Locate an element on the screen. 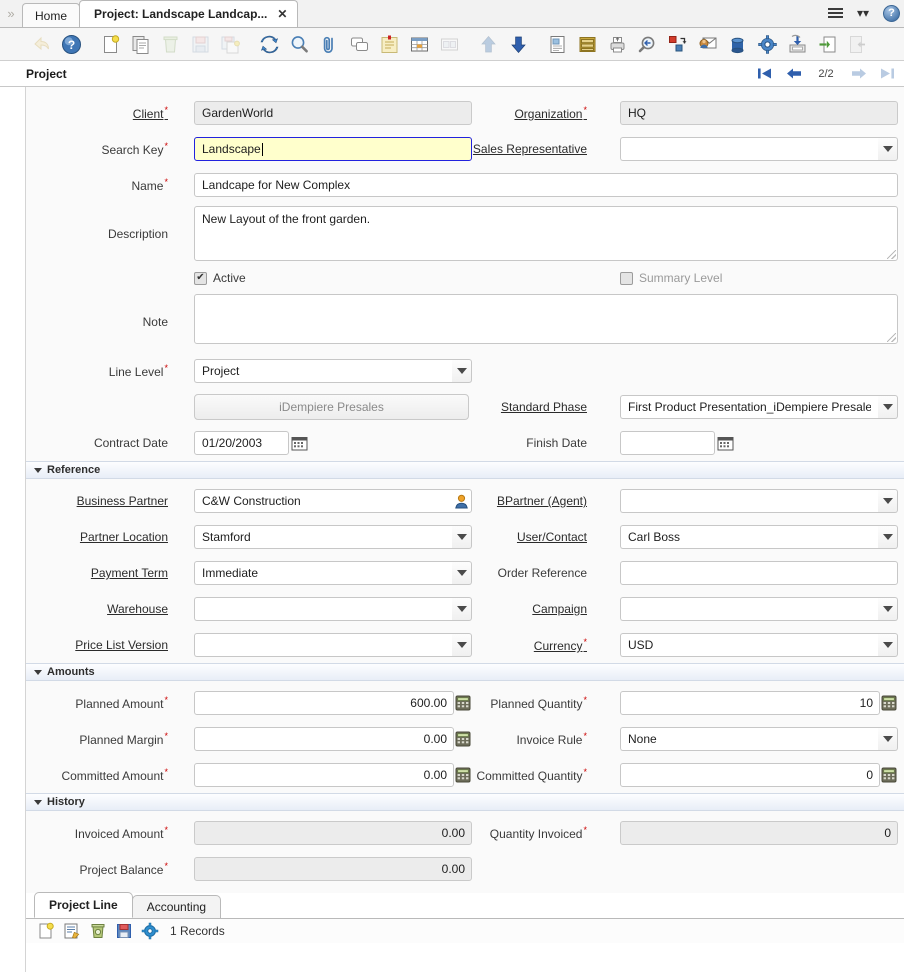 The image size is (904, 972). bpartner-agent-label: BPartner (Agent) is located at coordinates (542, 501).